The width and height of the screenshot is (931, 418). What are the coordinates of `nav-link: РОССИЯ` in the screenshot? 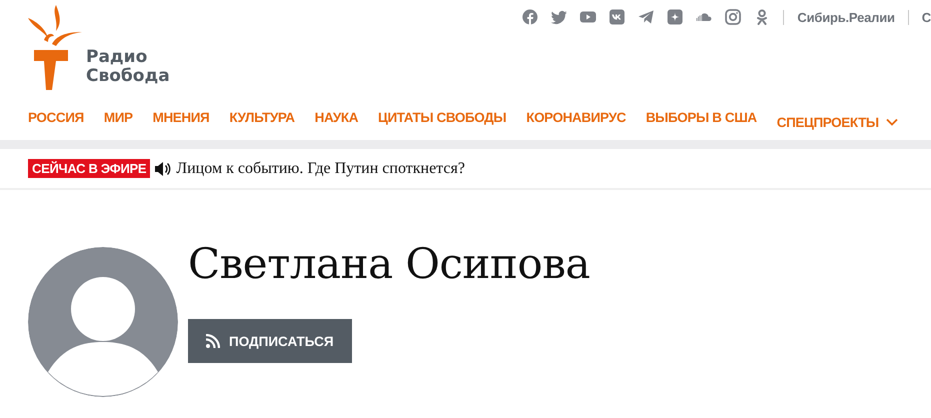 It's located at (56, 122).